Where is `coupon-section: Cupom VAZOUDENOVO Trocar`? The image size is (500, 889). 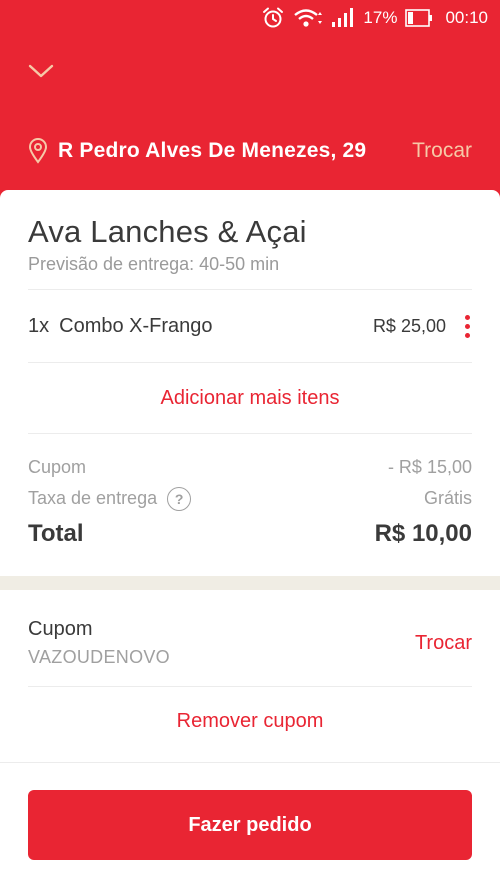 coupon-section: Cupom VAZOUDENOVO Trocar is located at coordinates (250, 643).